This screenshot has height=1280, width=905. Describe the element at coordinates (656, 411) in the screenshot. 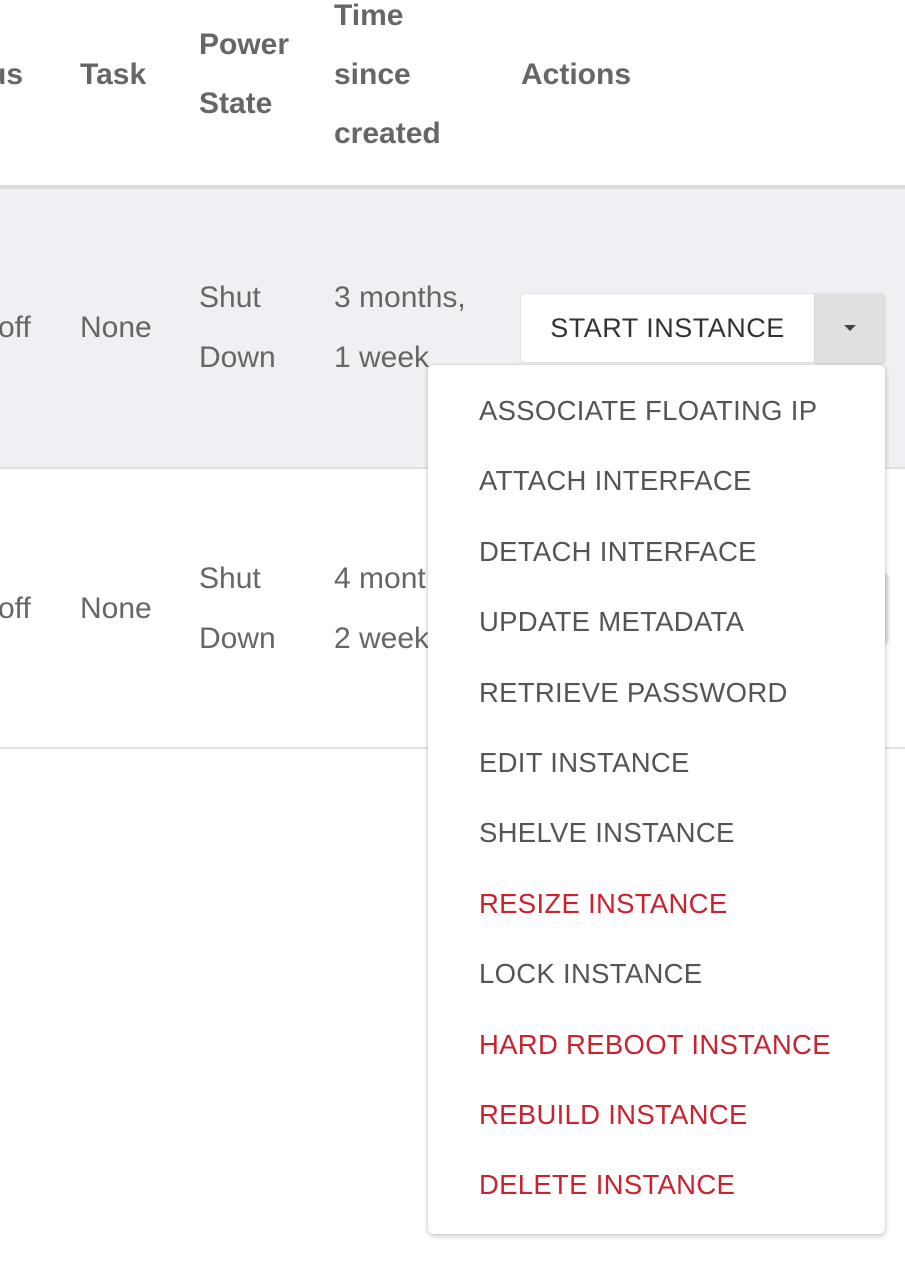

I see `menu-item-associate-floating-ip: ASSOCIATE FLOATING IP` at that location.